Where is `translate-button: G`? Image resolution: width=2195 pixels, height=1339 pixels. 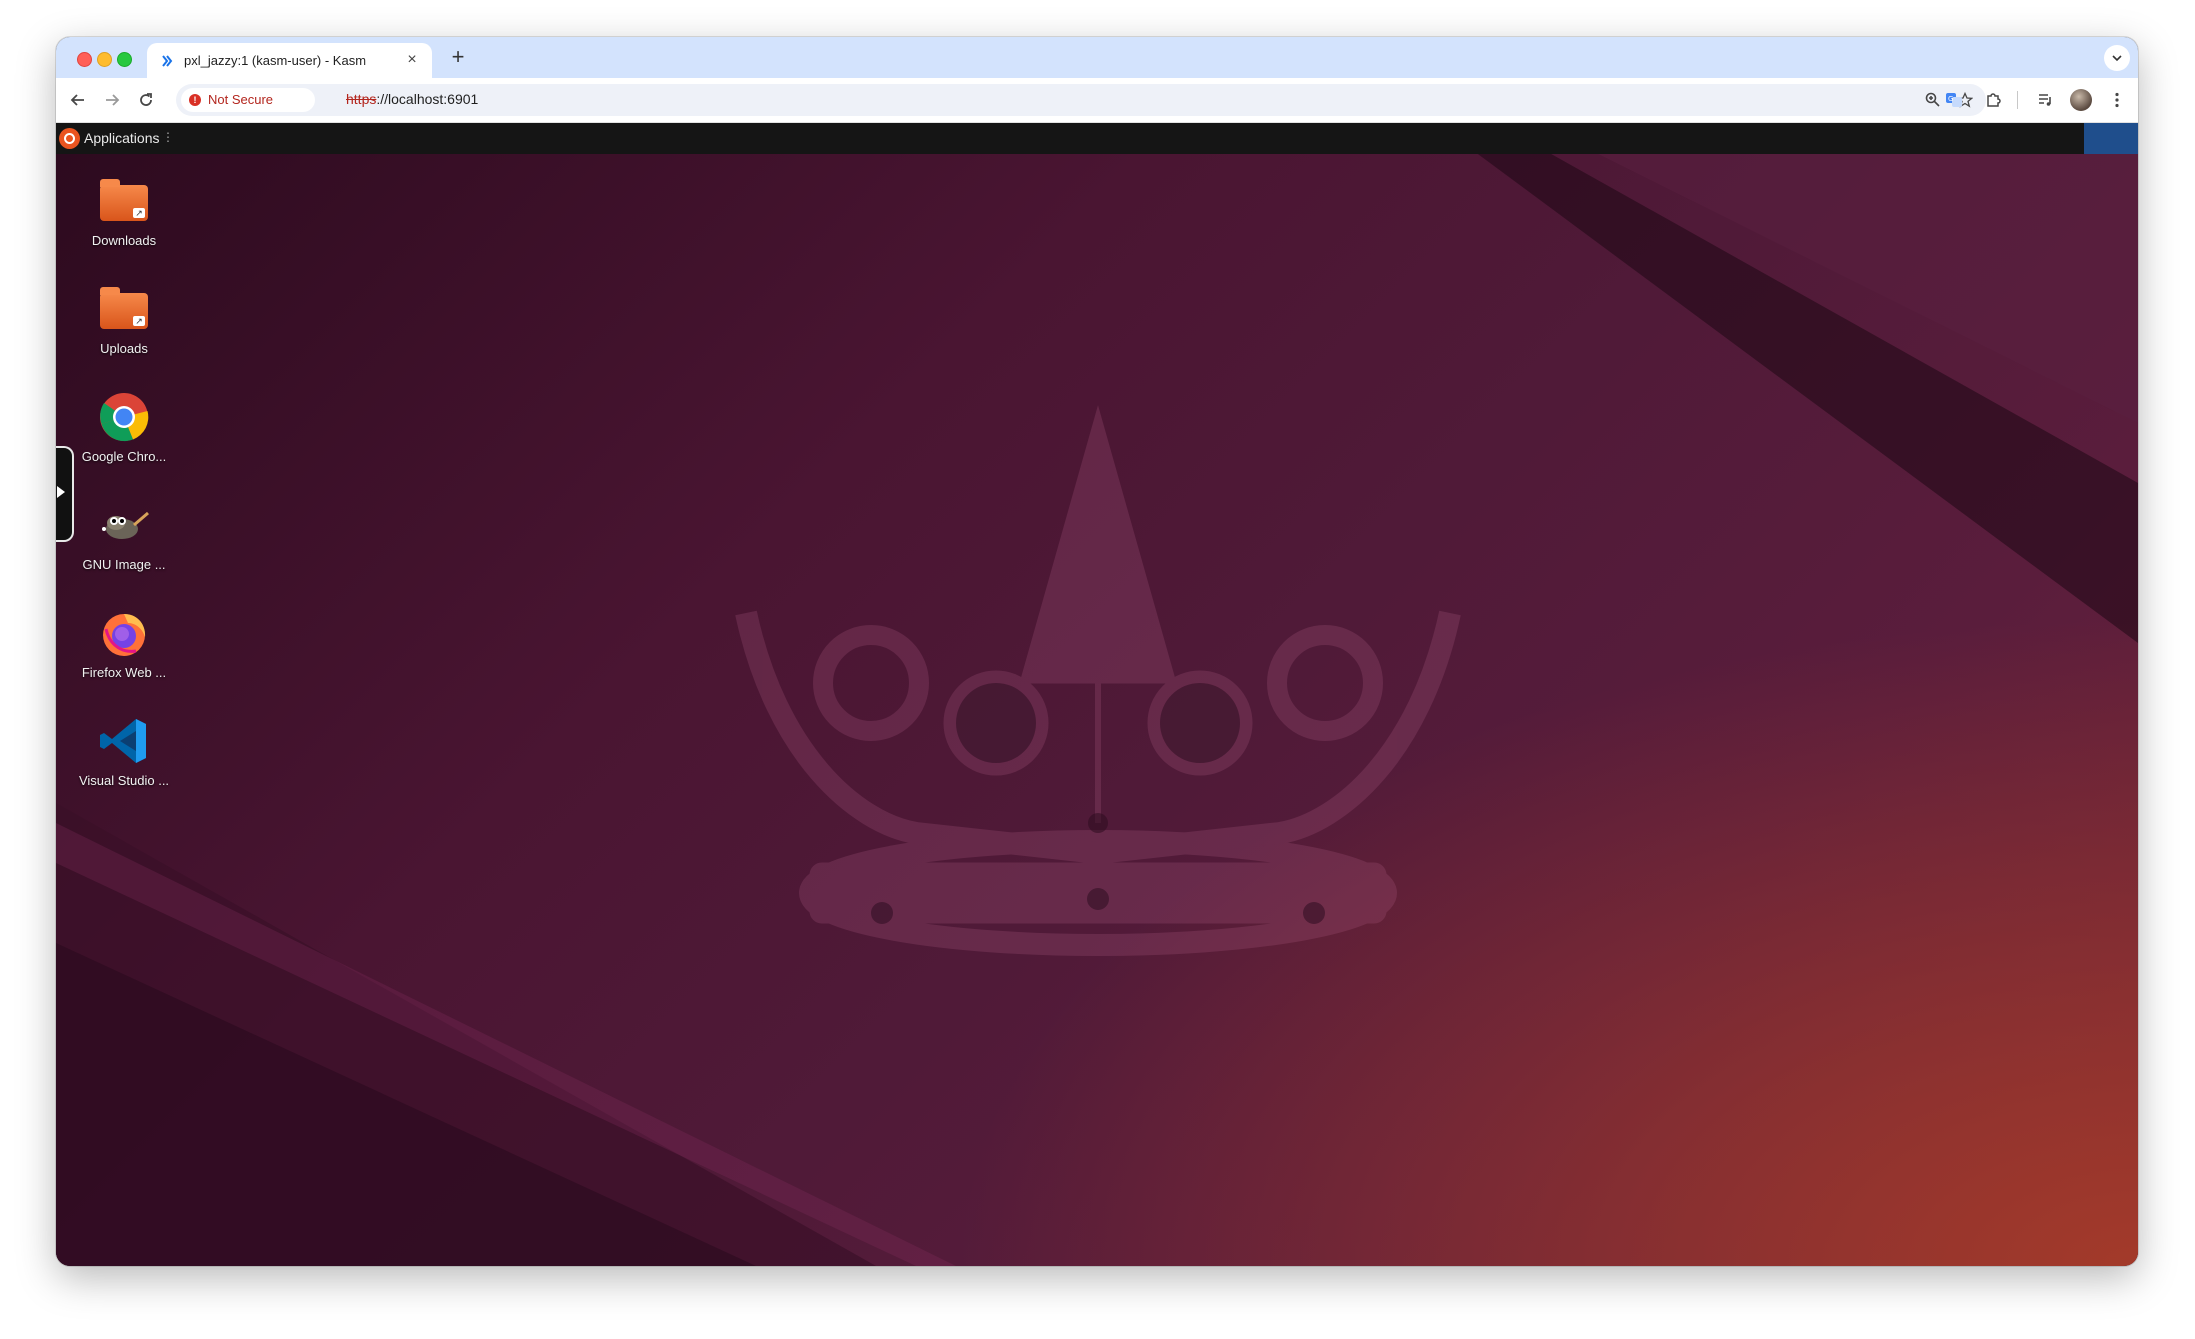 translate-button: G is located at coordinates (1954, 100).